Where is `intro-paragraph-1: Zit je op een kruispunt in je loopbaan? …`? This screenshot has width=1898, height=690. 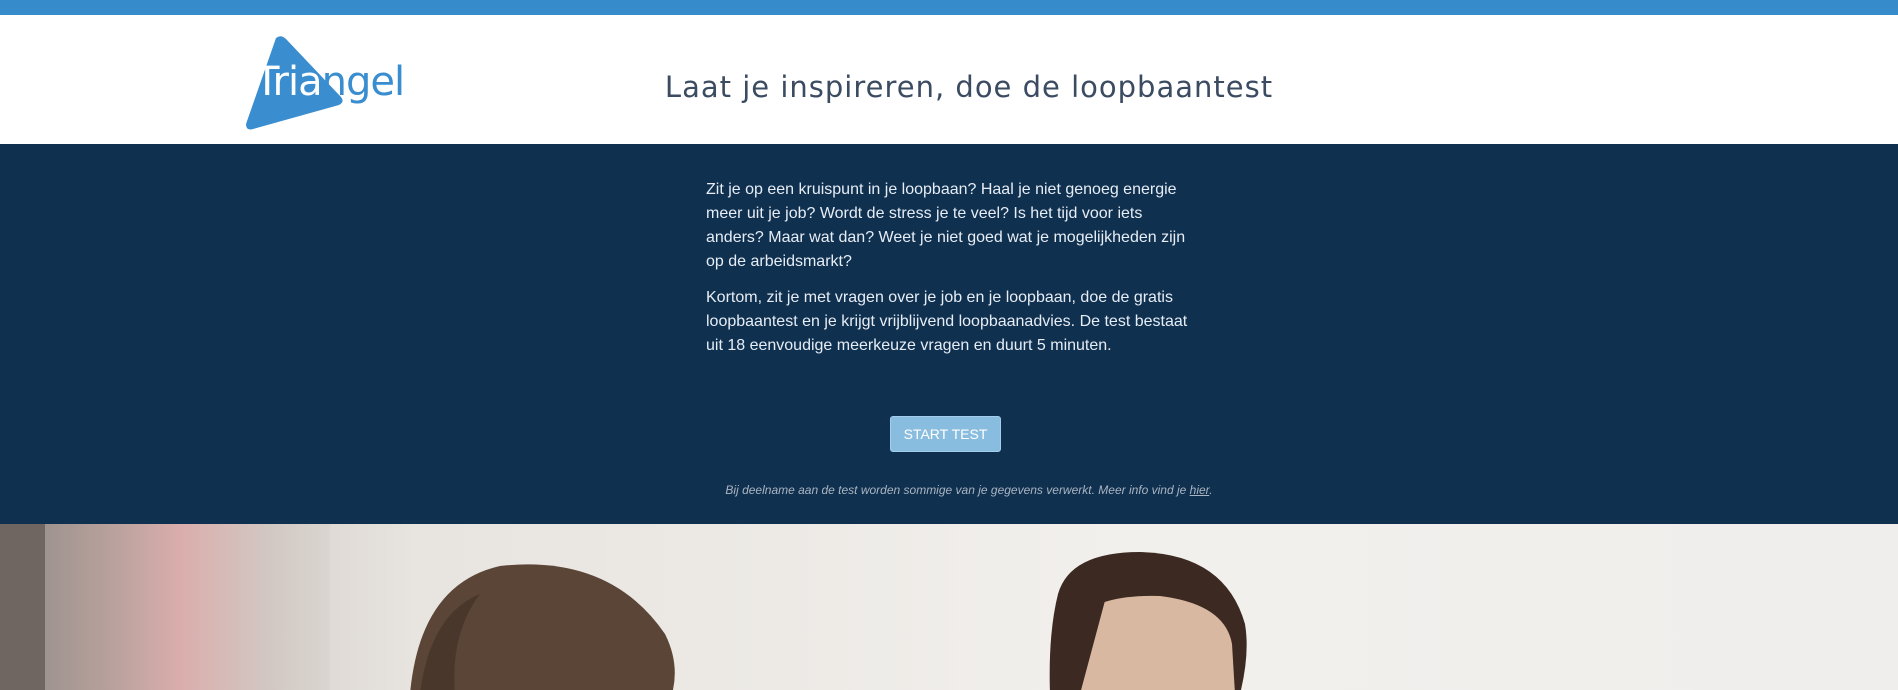
intro-paragraph-1: Zit je op een kruispunt in je loopbaan? … is located at coordinates (946, 225).